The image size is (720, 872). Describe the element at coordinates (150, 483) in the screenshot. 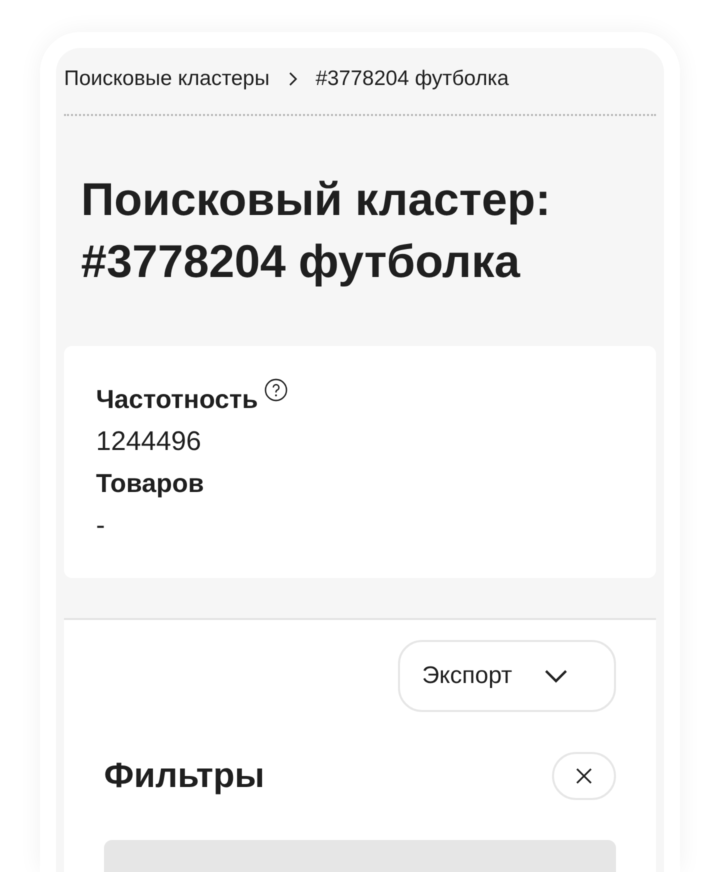

I see `stat-label: Товаров` at that location.